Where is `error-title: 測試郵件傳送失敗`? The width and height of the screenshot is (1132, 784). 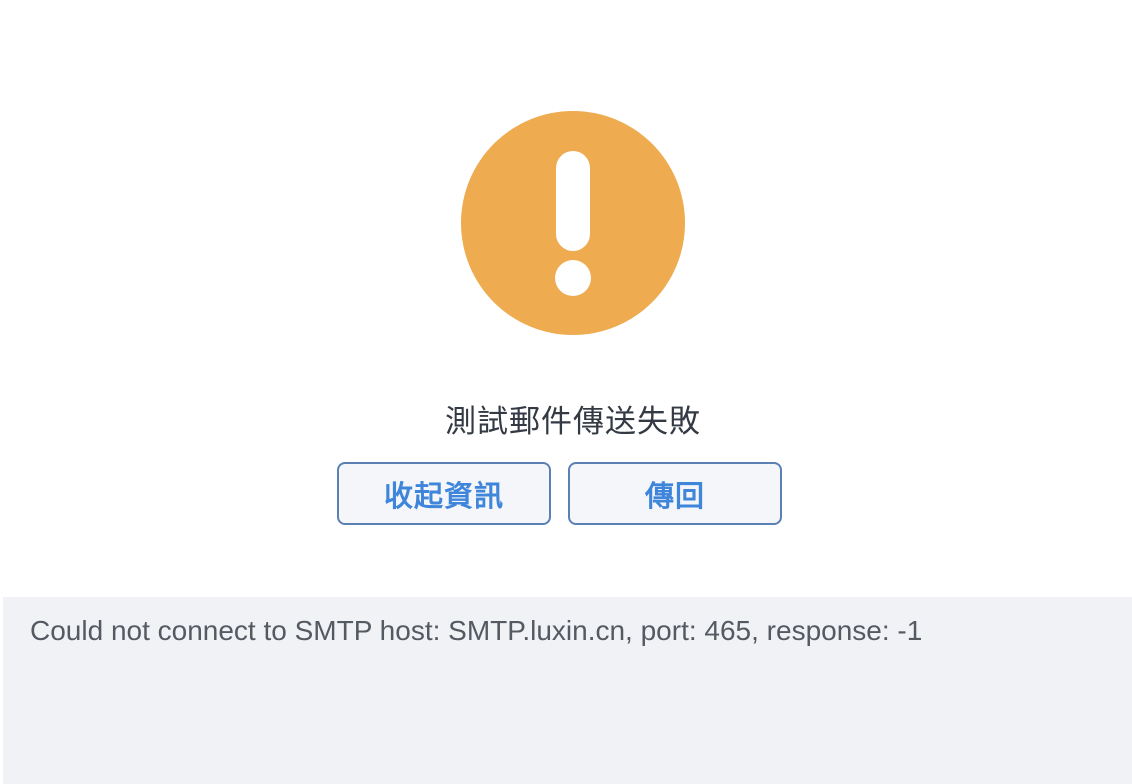 error-title: 測試郵件傳送失敗 is located at coordinates (573, 422).